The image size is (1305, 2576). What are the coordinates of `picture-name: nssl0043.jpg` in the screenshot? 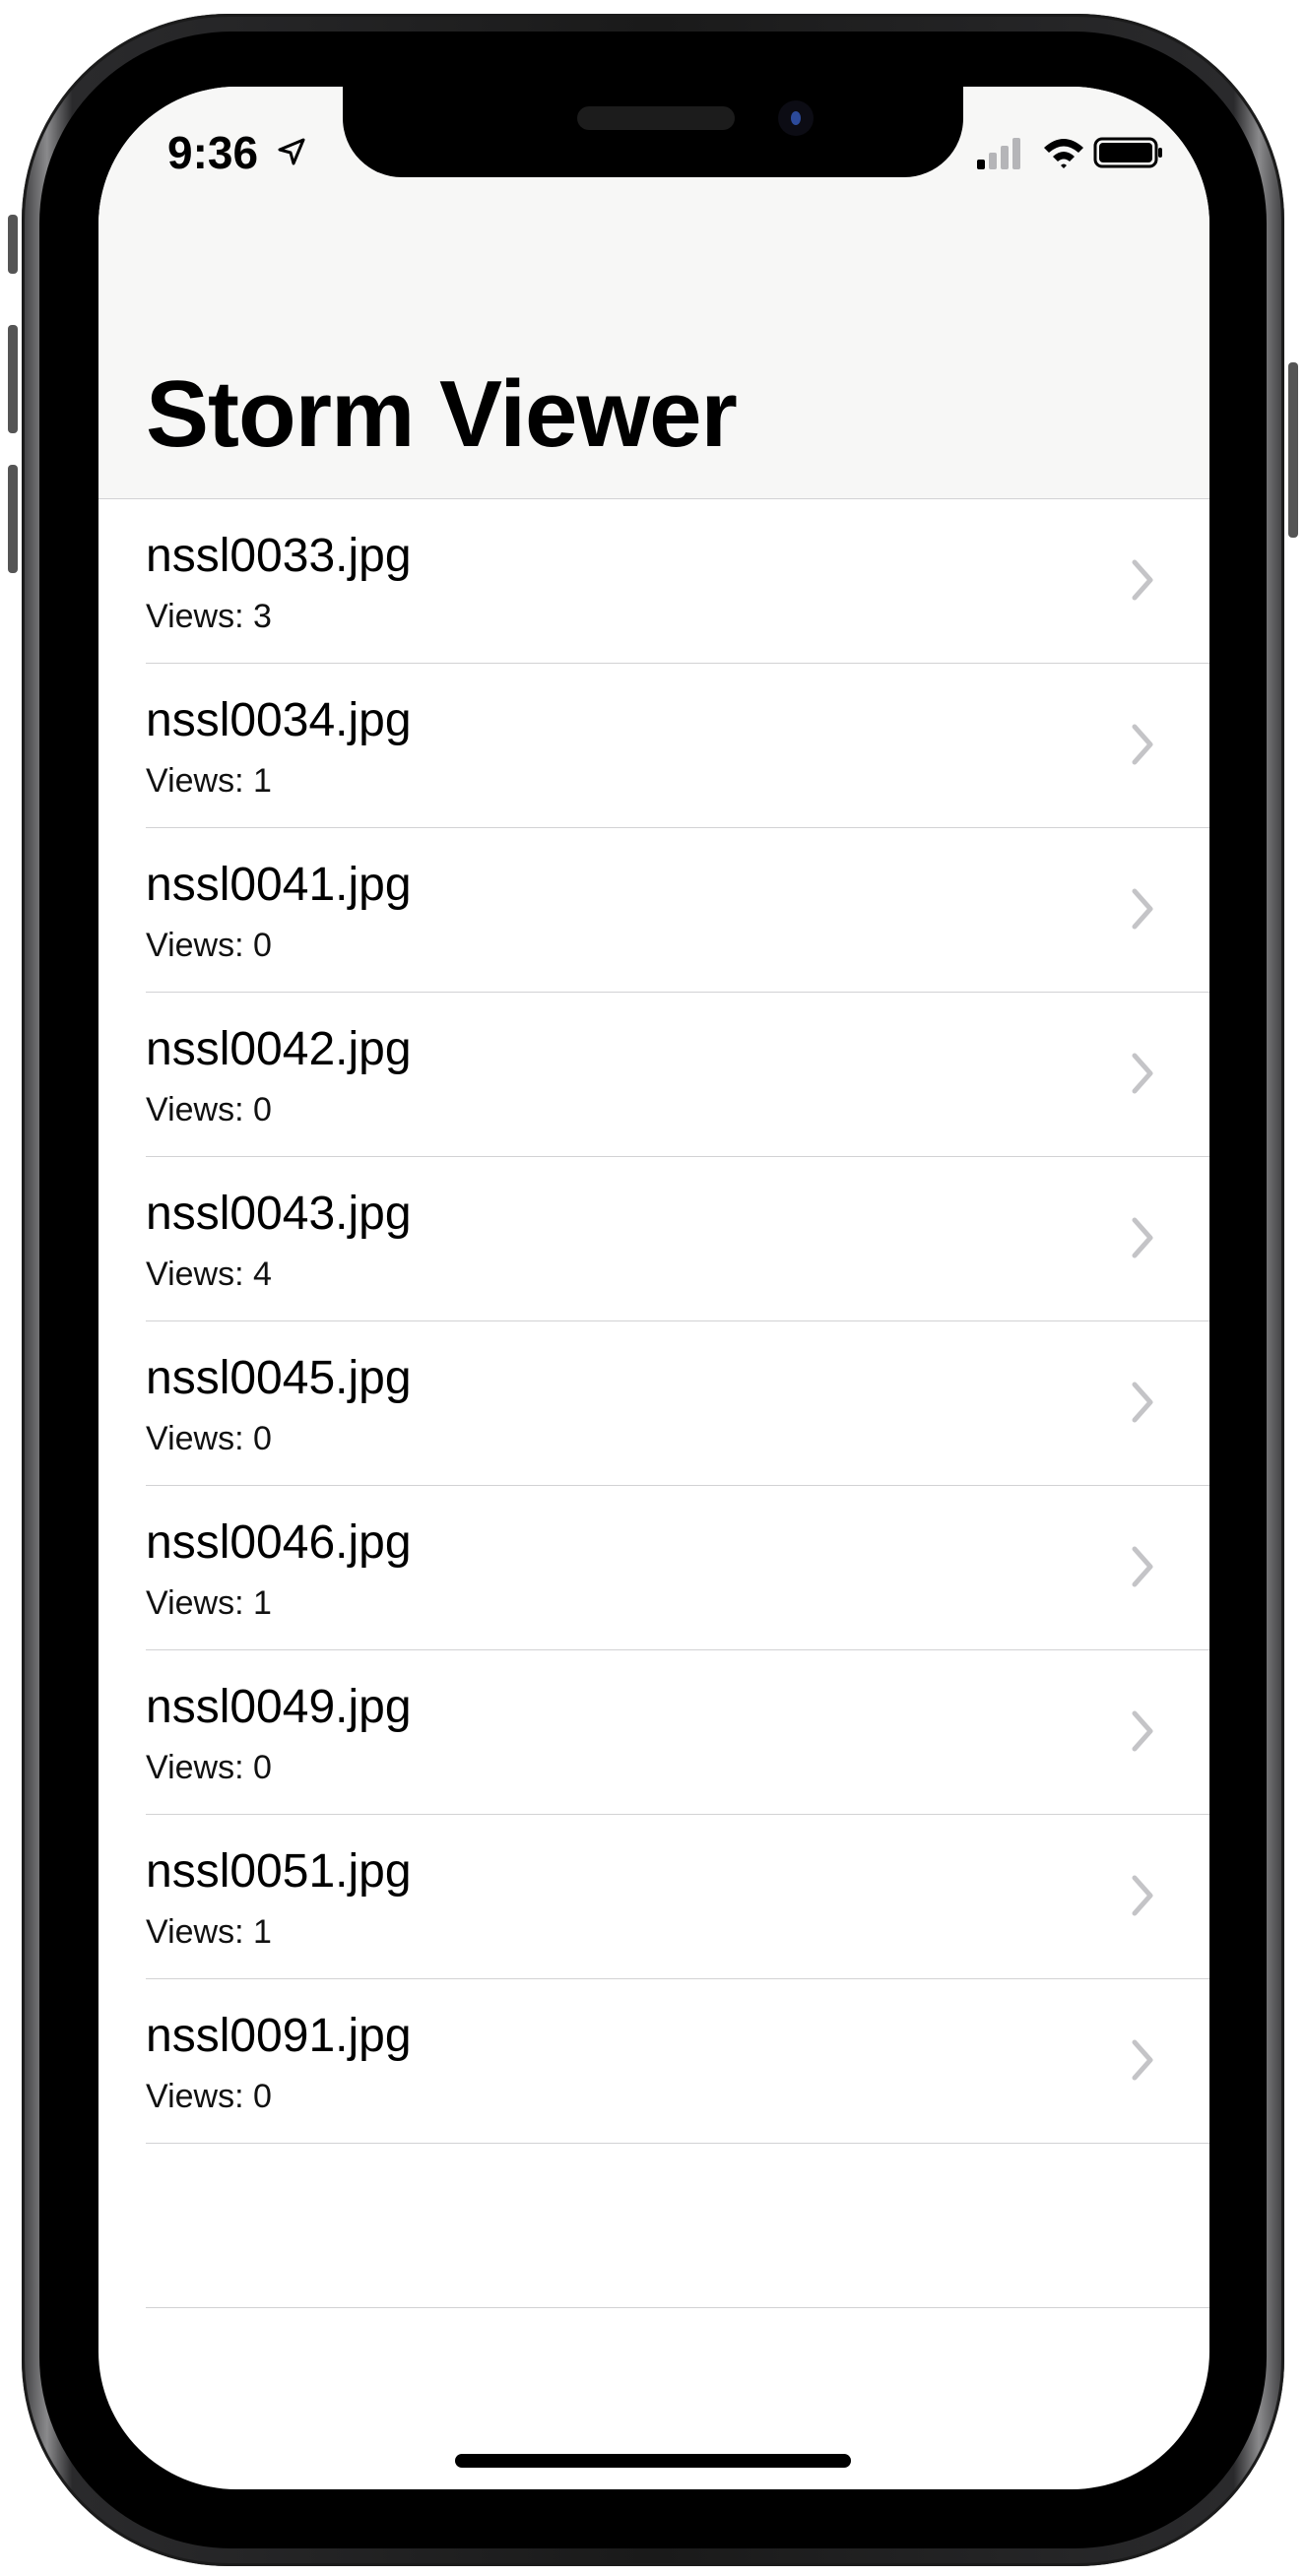 It's located at (279, 1214).